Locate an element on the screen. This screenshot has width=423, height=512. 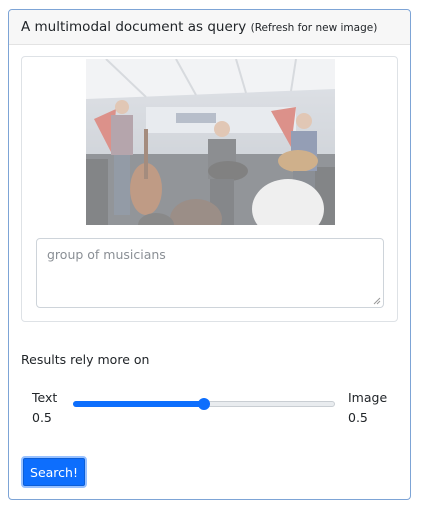
slider-thumb is located at coordinates (204, 404).